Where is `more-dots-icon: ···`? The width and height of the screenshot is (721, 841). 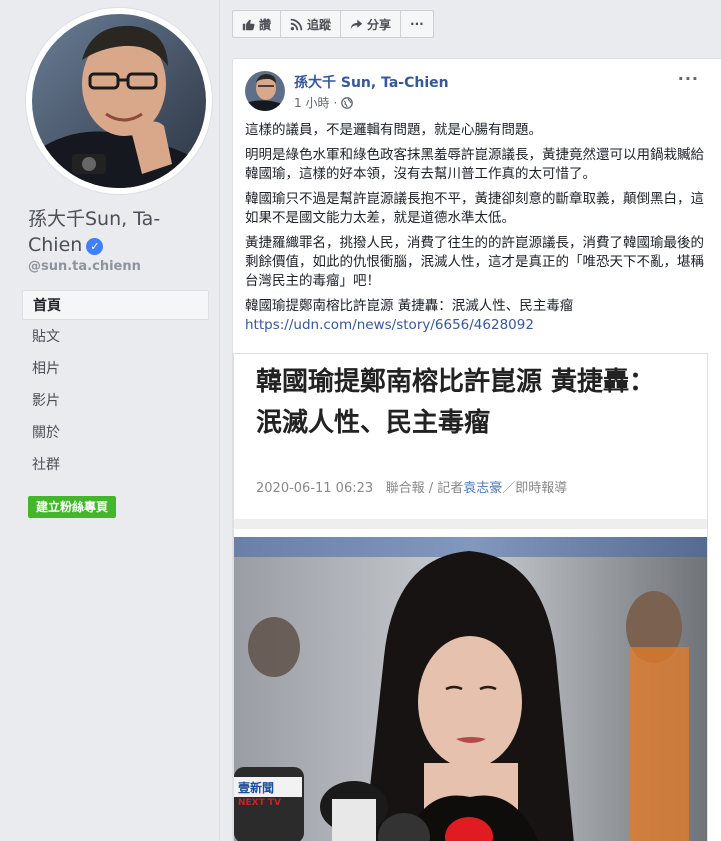 more-dots-icon: ··· is located at coordinates (417, 24).